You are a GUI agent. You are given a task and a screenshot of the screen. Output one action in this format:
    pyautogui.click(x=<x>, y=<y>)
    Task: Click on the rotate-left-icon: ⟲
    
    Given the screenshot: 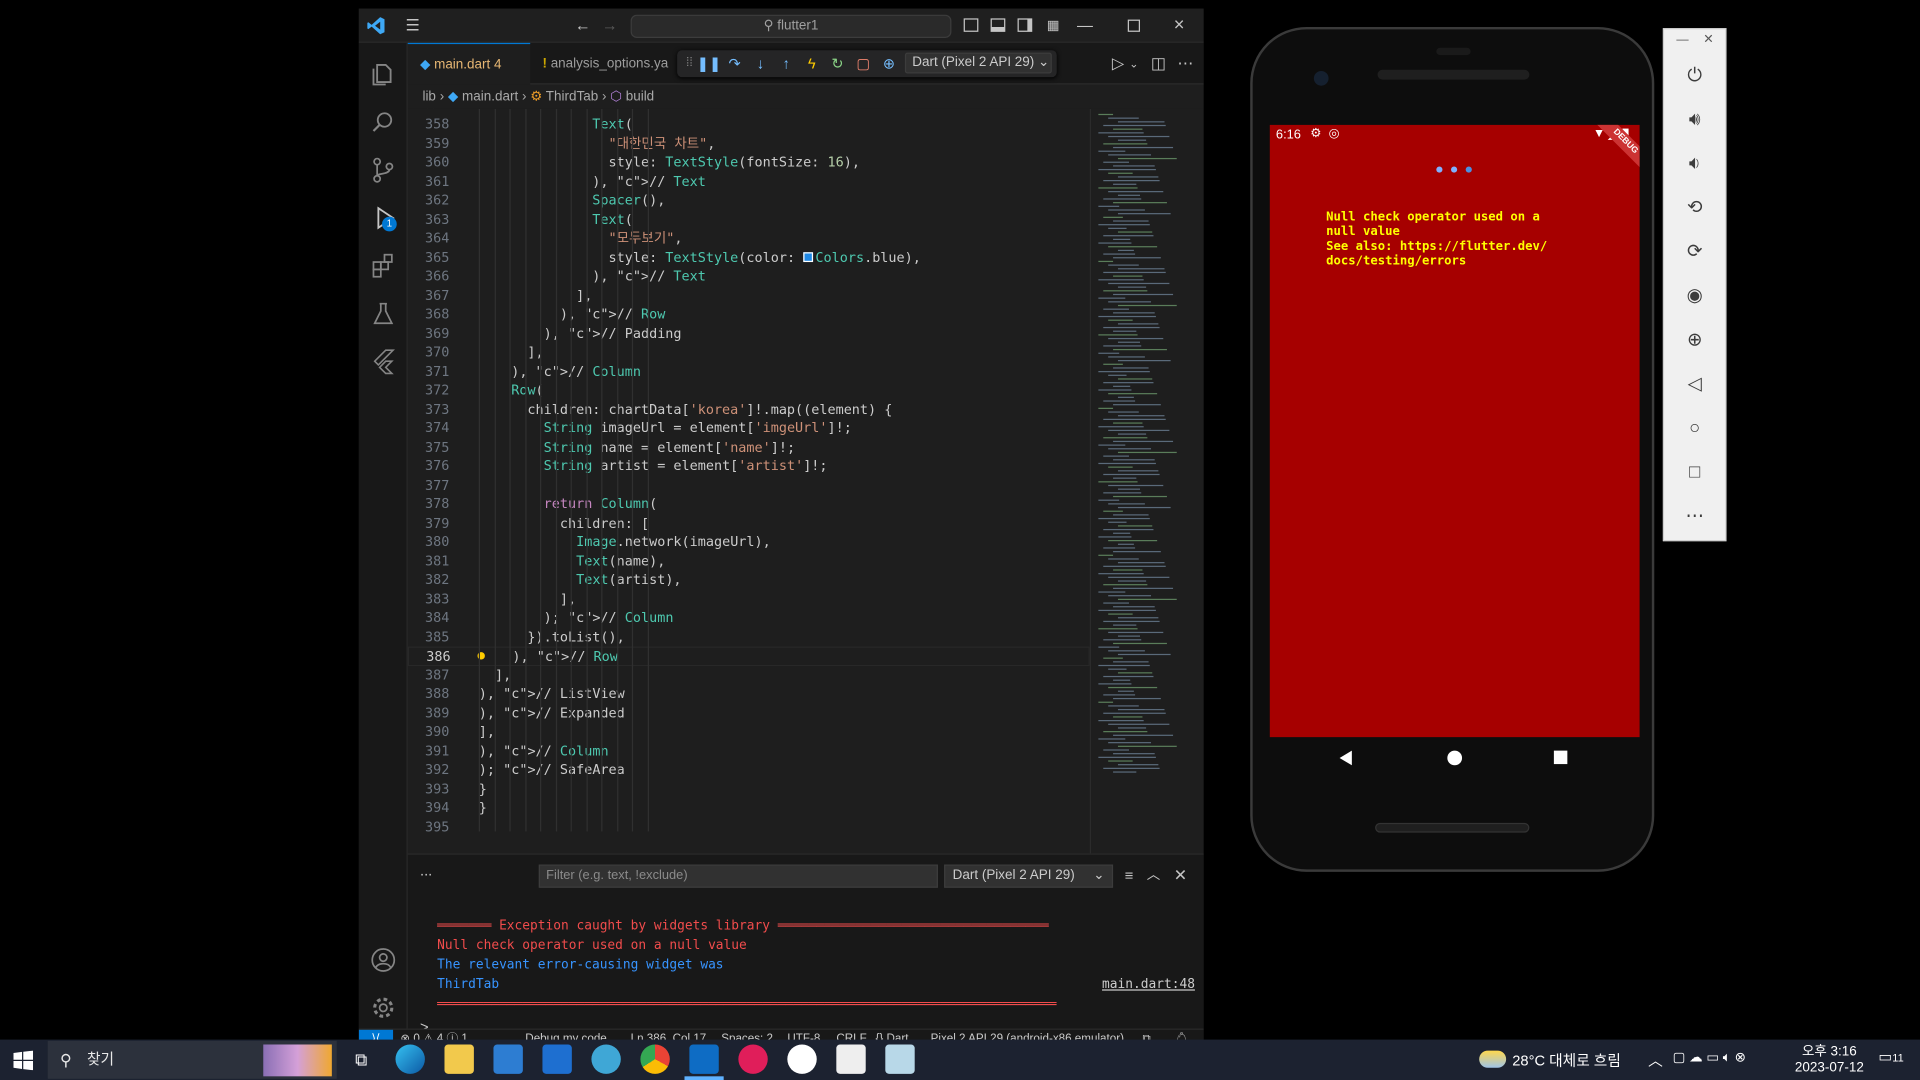 What is the action you would take?
    pyautogui.click(x=1694, y=208)
    